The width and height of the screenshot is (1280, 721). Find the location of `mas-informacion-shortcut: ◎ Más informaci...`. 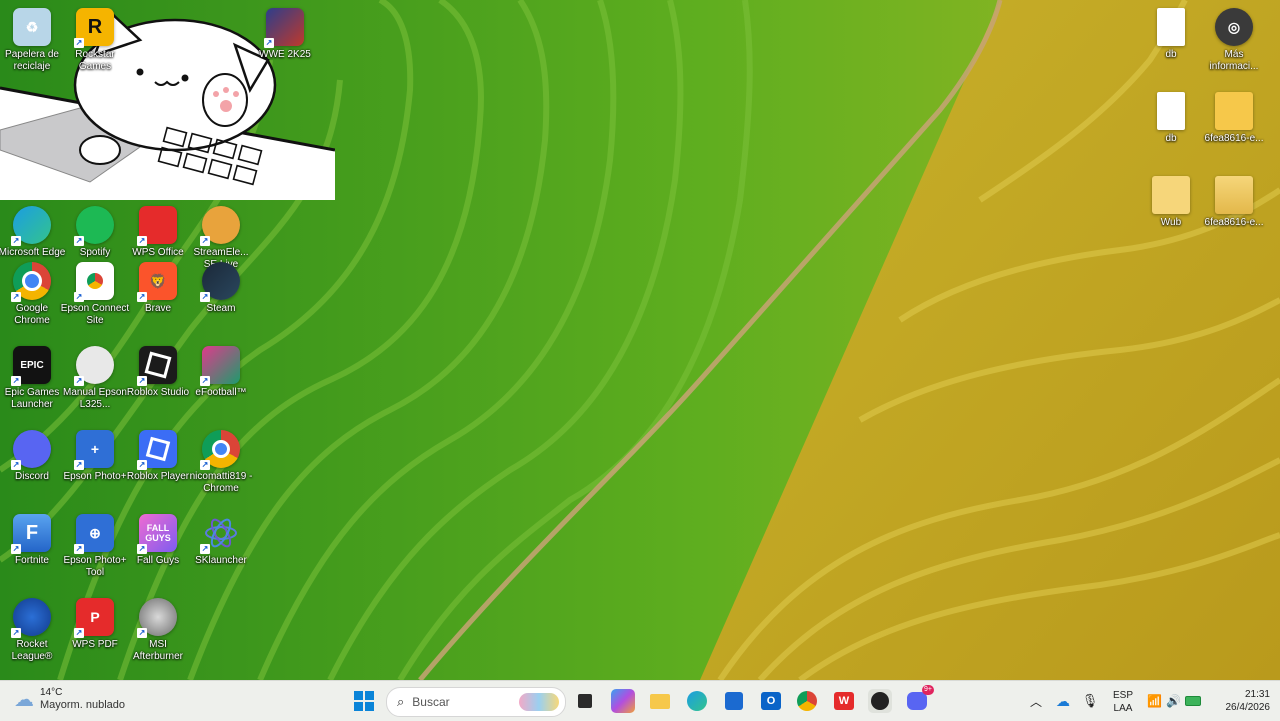

mas-informacion-shortcut: ◎ Más informaci... is located at coordinates (1234, 43).